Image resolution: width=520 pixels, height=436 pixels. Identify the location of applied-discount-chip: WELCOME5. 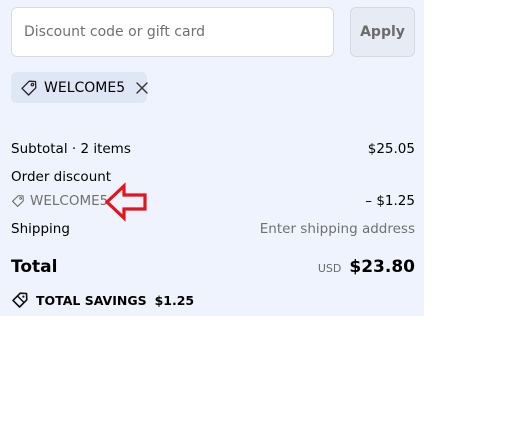
(80, 87).